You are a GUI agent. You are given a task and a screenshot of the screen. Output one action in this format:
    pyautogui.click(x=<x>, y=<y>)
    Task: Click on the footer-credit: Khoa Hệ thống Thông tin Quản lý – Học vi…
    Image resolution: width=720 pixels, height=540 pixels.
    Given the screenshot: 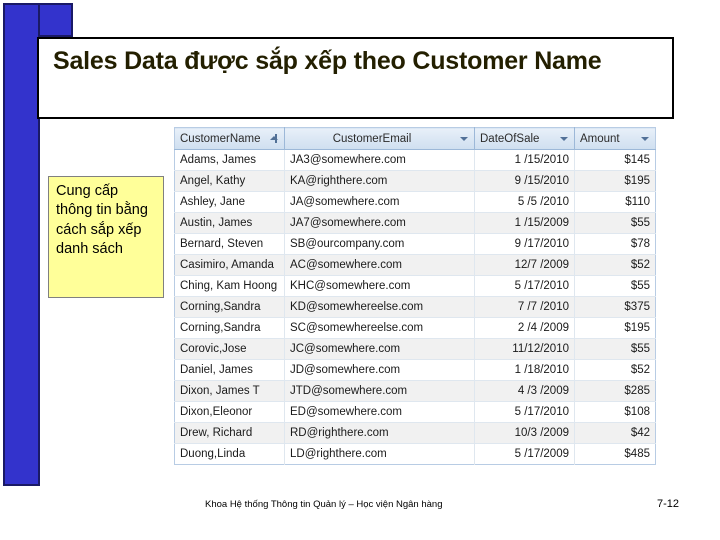 What is the action you would take?
    pyautogui.click(x=324, y=504)
    